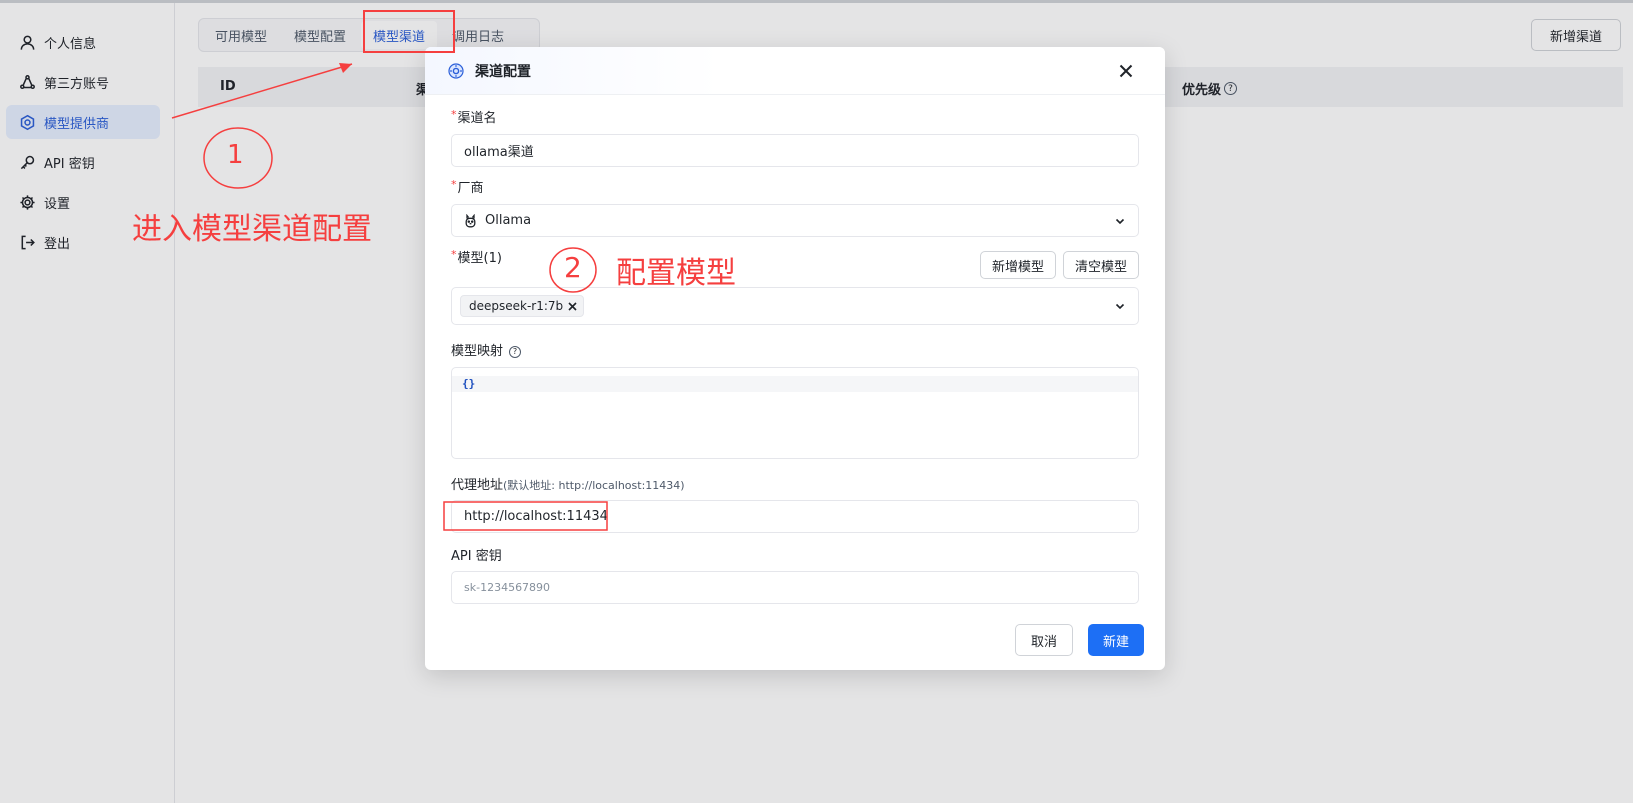 Image resolution: width=1633 pixels, height=803 pixels. What do you see at coordinates (467, 187) in the screenshot?
I see `vendor-label: *厂商` at bounding box center [467, 187].